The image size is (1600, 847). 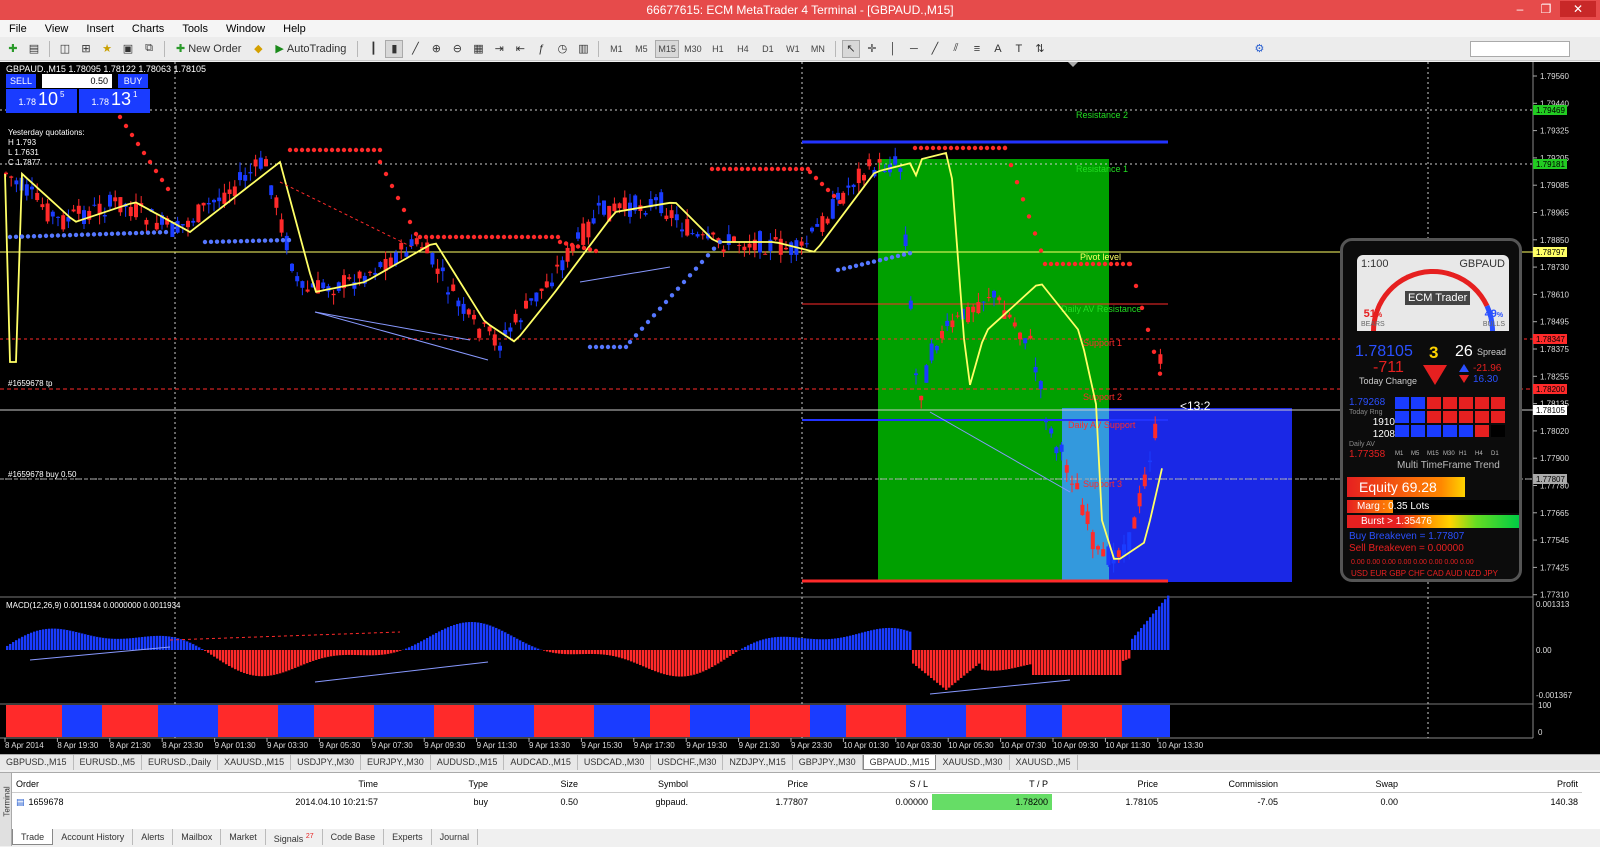 What do you see at coordinates (110, 201) in the screenshot?
I see `candle-body` at bounding box center [110, 201].